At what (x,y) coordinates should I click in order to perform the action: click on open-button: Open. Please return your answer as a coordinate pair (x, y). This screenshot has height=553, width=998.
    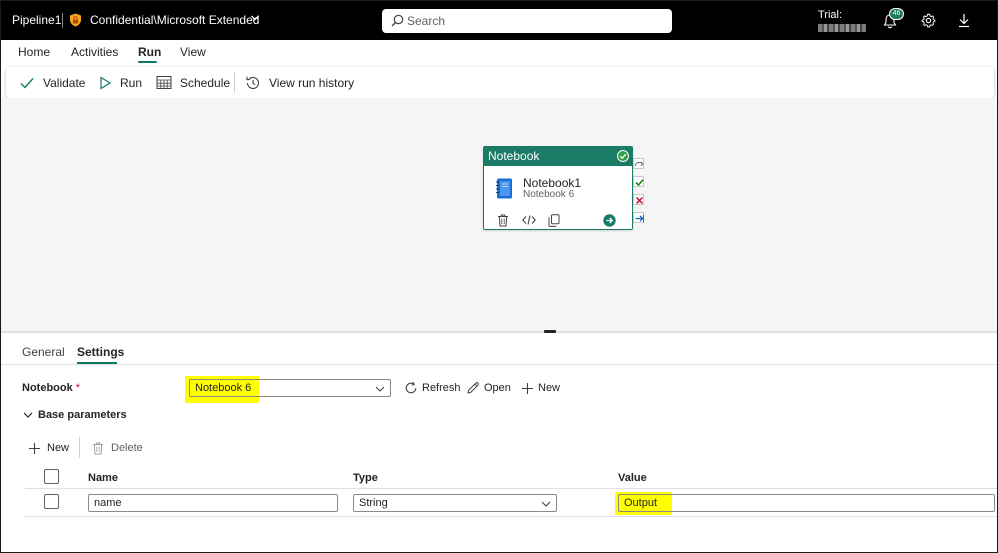
    Looking at the image, I should click on (488, 388).